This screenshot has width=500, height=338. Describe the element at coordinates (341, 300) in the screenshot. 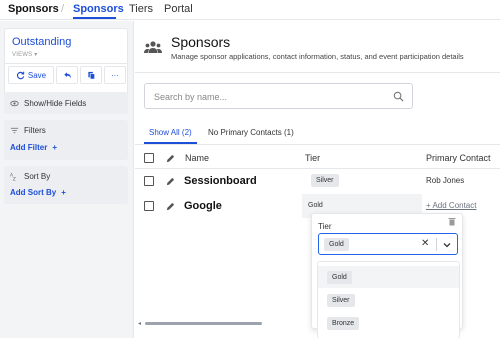

I see `option-chip: Silver` at that location.